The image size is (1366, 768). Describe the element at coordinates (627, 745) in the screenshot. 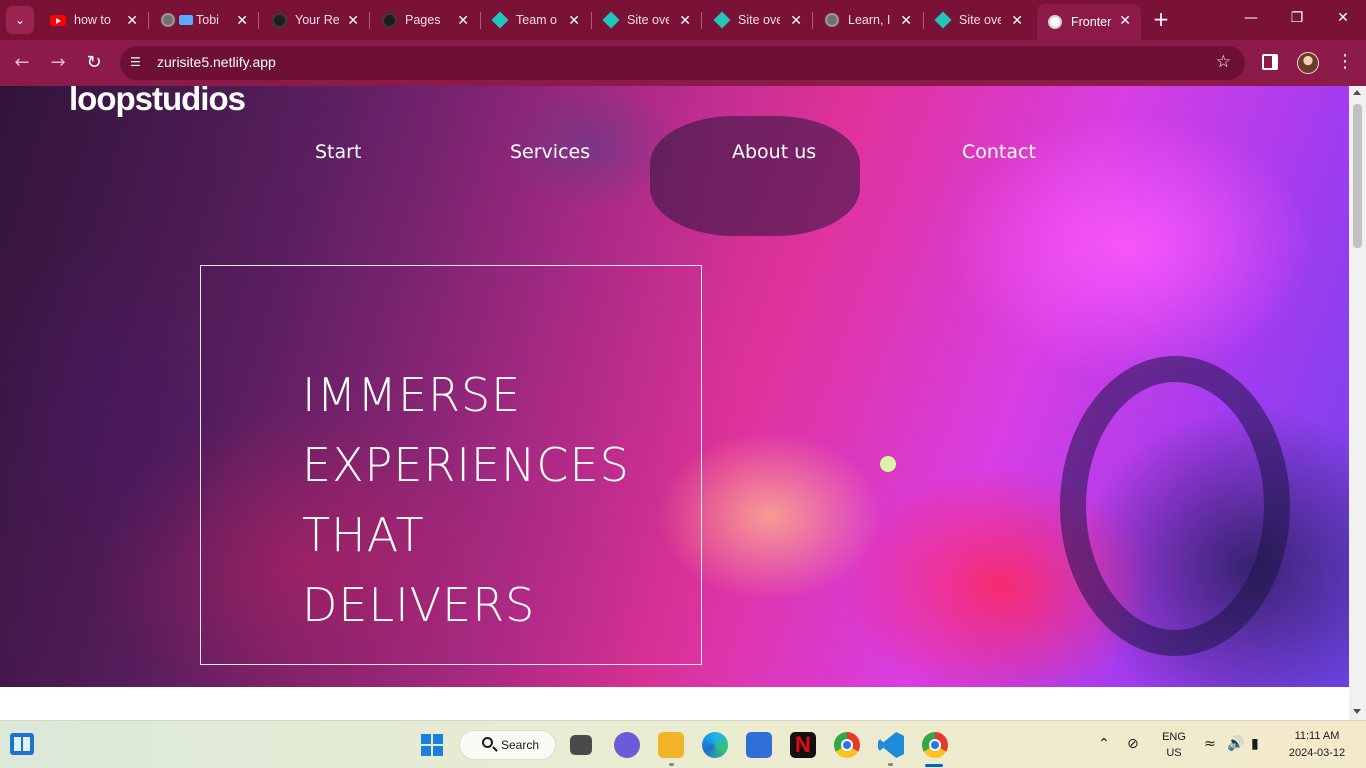

I see `teams-icon` at that location.